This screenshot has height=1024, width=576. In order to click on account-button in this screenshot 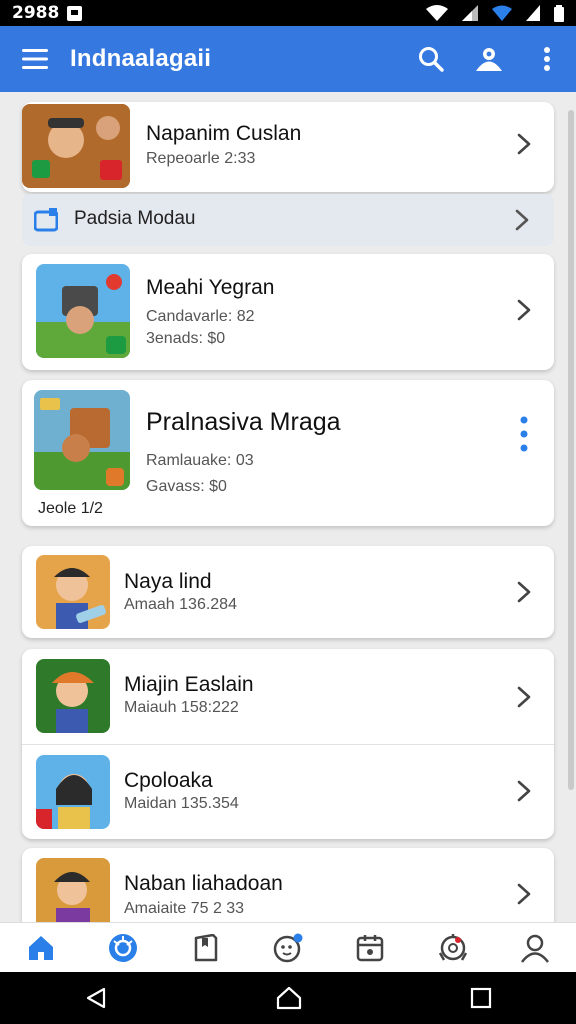, I will do `click(489, 59)`.